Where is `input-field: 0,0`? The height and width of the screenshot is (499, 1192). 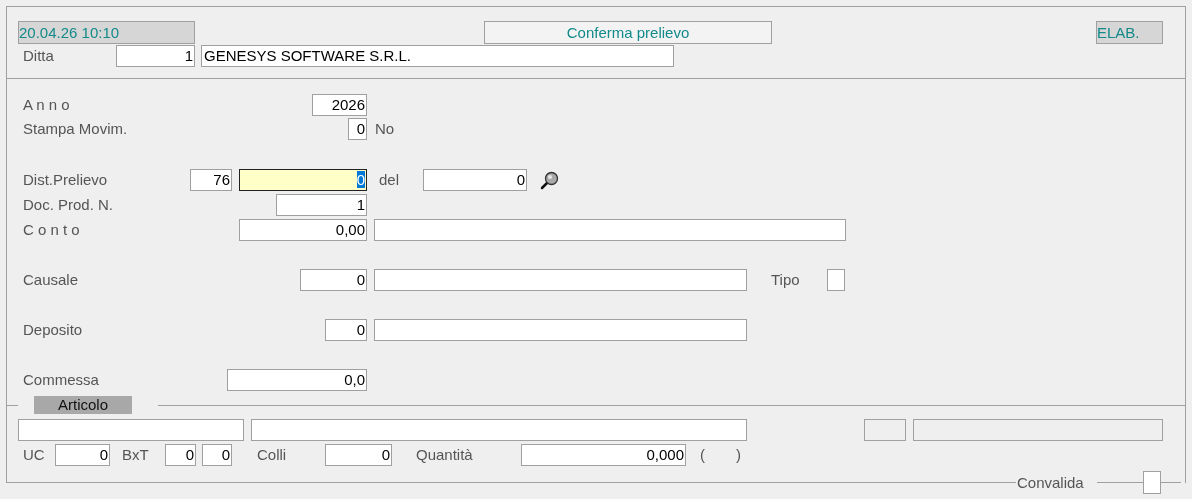
input-field: 0,0 is located at coordinates (297, 380).